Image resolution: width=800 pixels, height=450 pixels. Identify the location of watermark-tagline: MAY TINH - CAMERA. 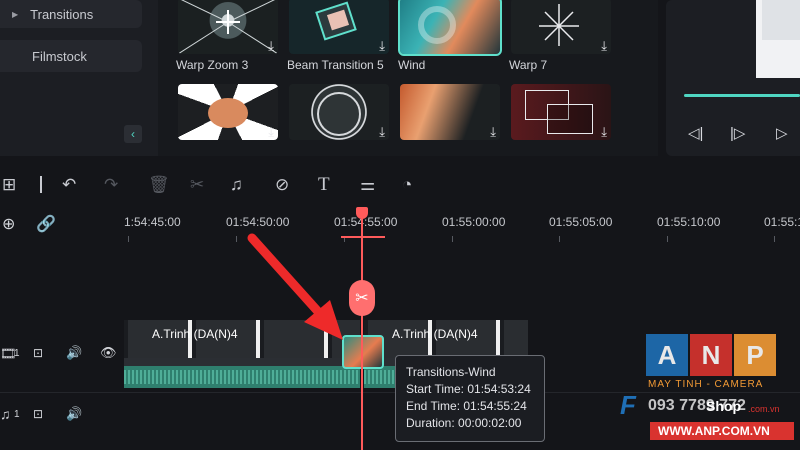
(706, 384).